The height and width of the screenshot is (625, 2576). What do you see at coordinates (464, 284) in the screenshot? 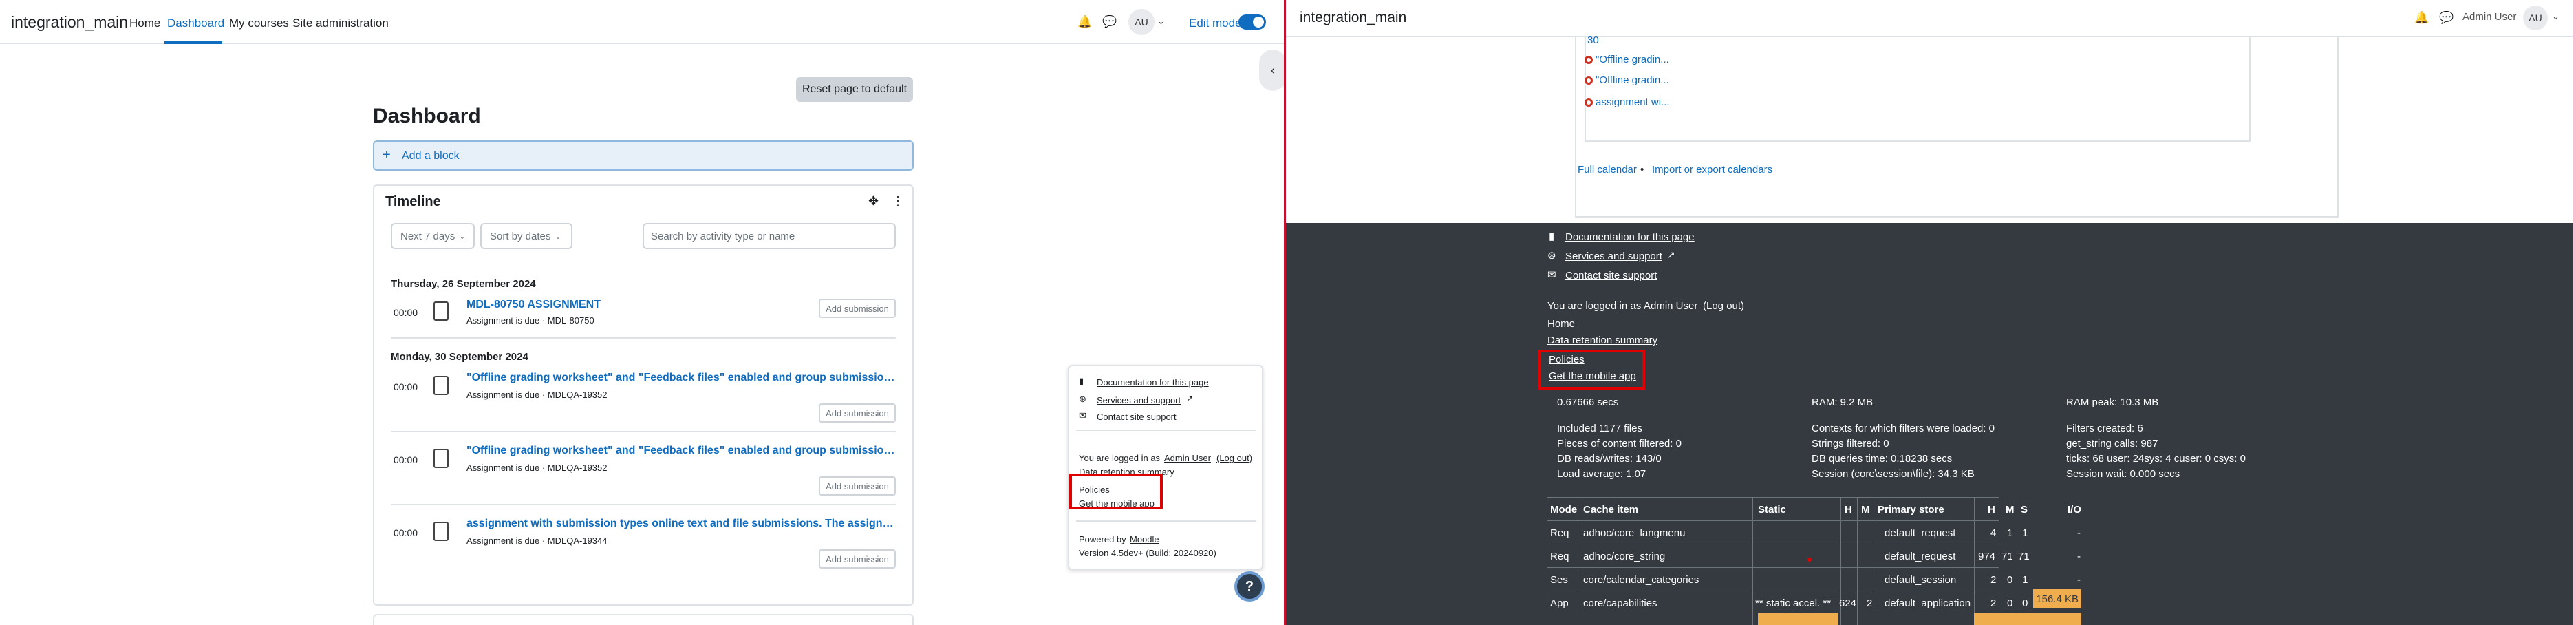
I see `day-header: Thursday, 26 September 2024` at bounding box center [464, 284].